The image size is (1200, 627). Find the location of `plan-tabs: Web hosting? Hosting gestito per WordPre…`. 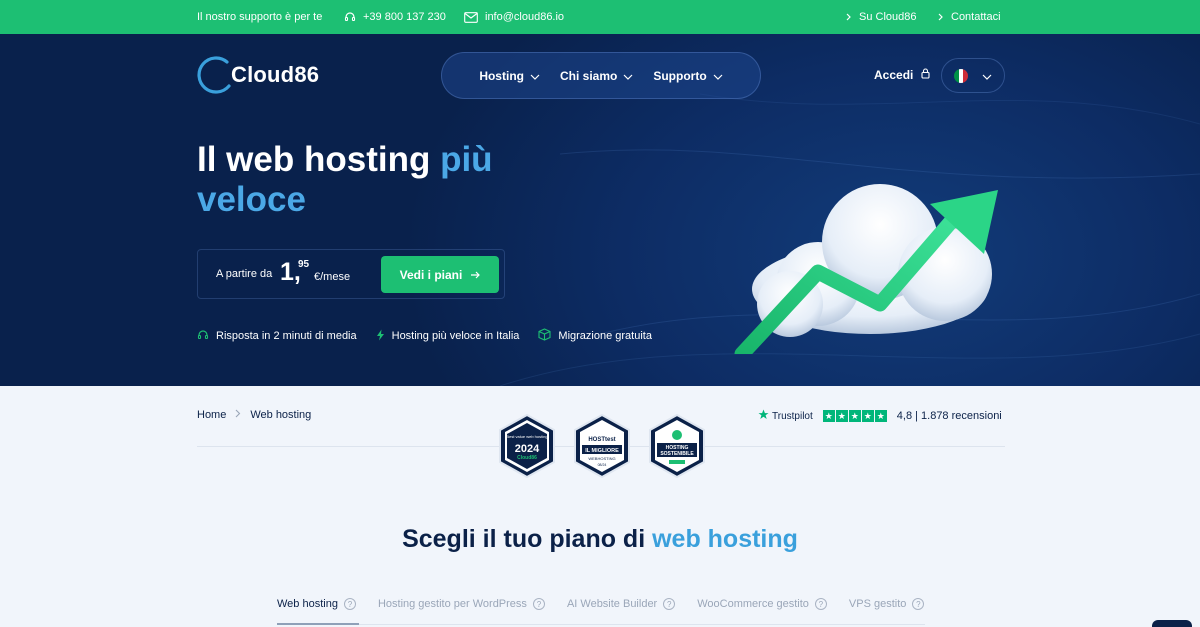

plan-tabs: Web hosting? Hosting gestito per WordPre… is located at coordinates (601, 604).